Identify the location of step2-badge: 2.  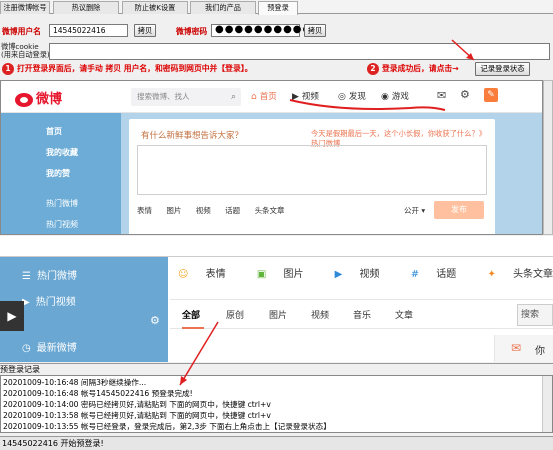
(373, 69).